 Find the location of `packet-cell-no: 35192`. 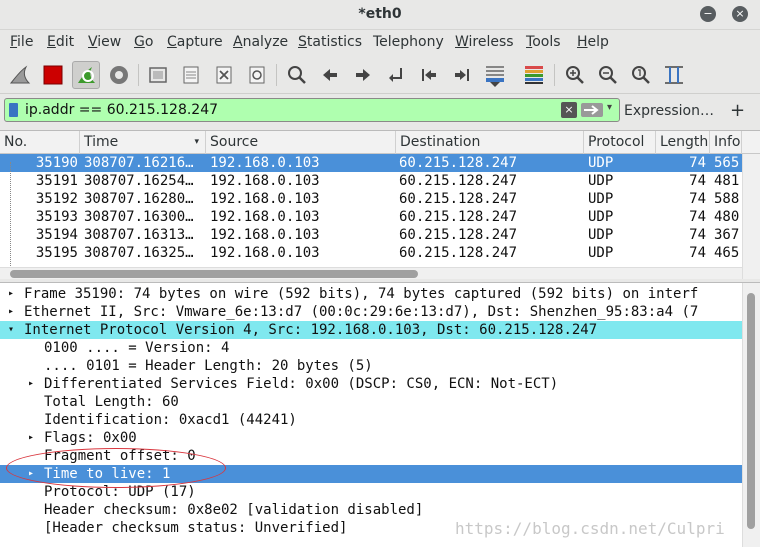

packet-cell-no: 35192 is located at coordinates (56, 199).